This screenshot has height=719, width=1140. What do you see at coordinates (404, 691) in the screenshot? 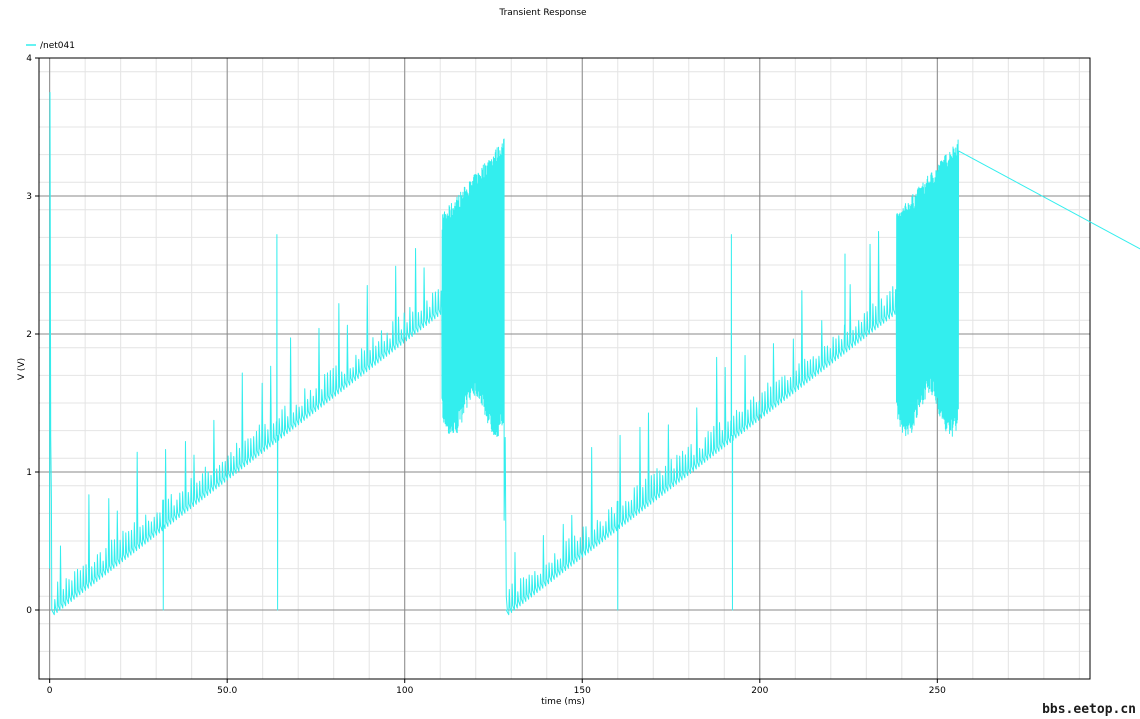
I see `x-tick-label: 100` at bounding box center [404, 691].